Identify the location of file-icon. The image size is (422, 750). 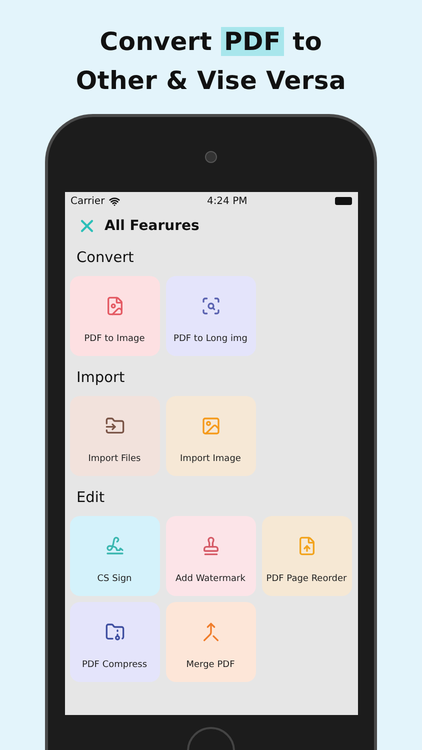
(306, 546).